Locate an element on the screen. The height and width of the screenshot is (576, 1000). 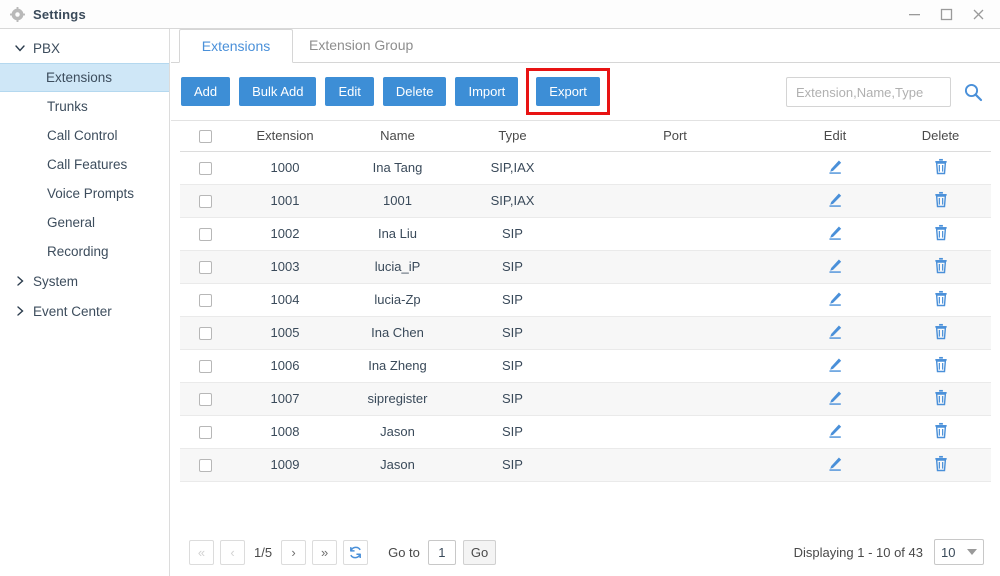
next-page-button: › is located at coordinates (294, 552).